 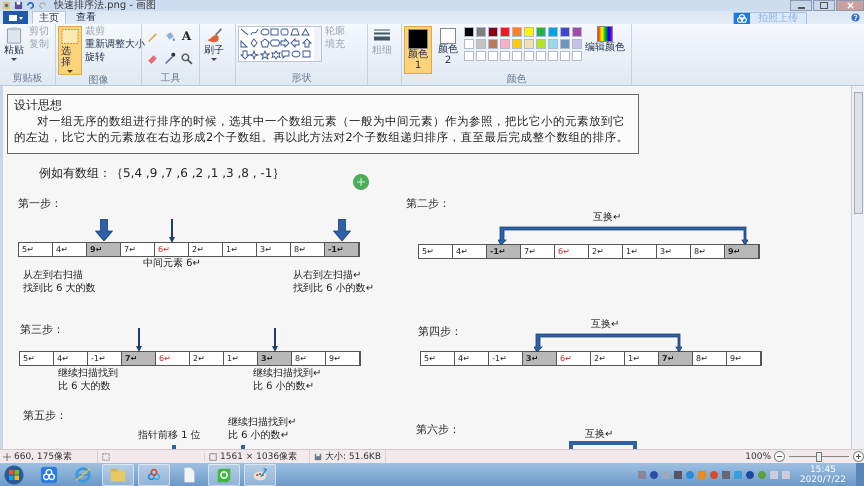 What do you see at coordinates (758, 457) in the screenshot?
I see `zoom-level: 100%` at bounding box center [758, 457].